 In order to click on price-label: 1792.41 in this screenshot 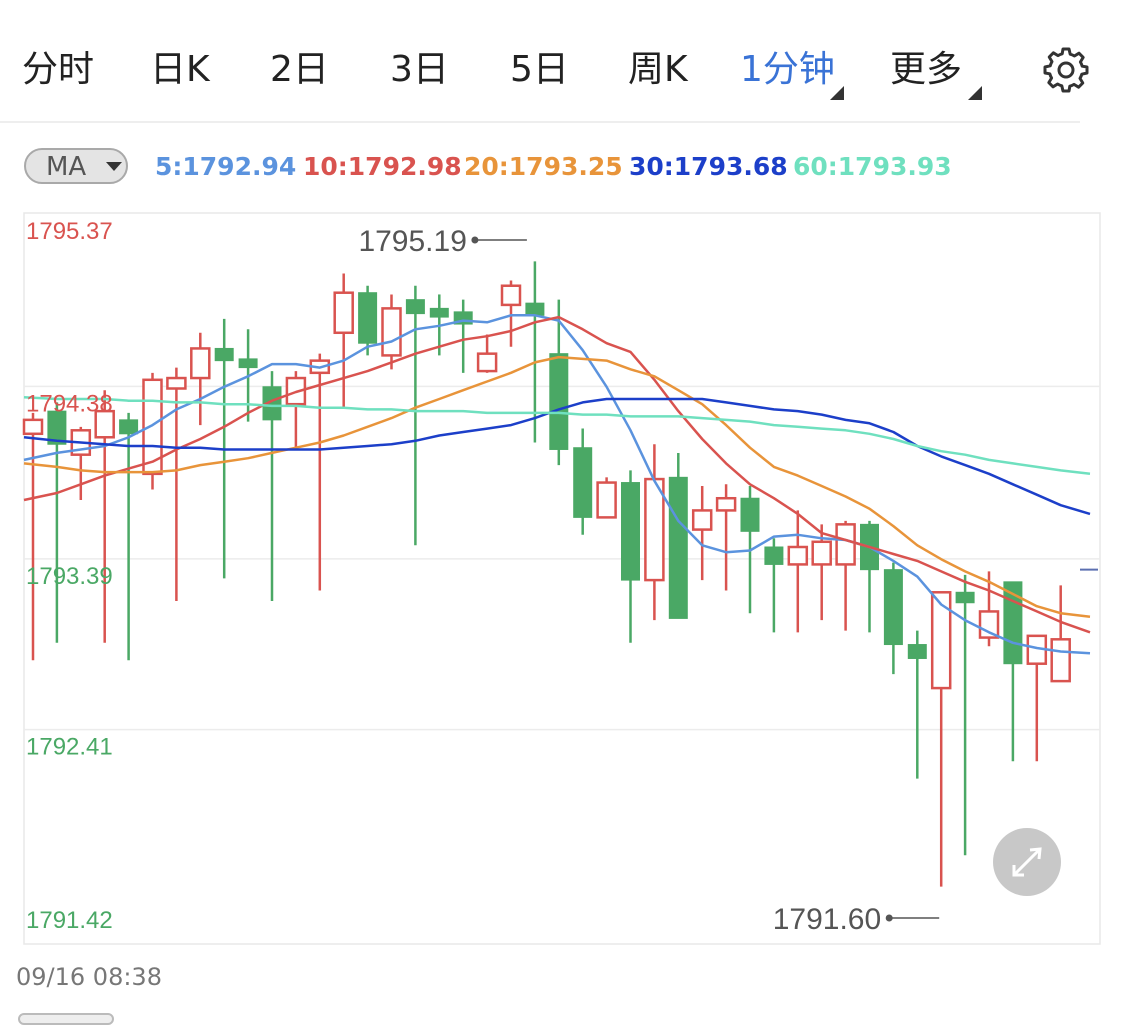, I will do `click(69, 747)`.